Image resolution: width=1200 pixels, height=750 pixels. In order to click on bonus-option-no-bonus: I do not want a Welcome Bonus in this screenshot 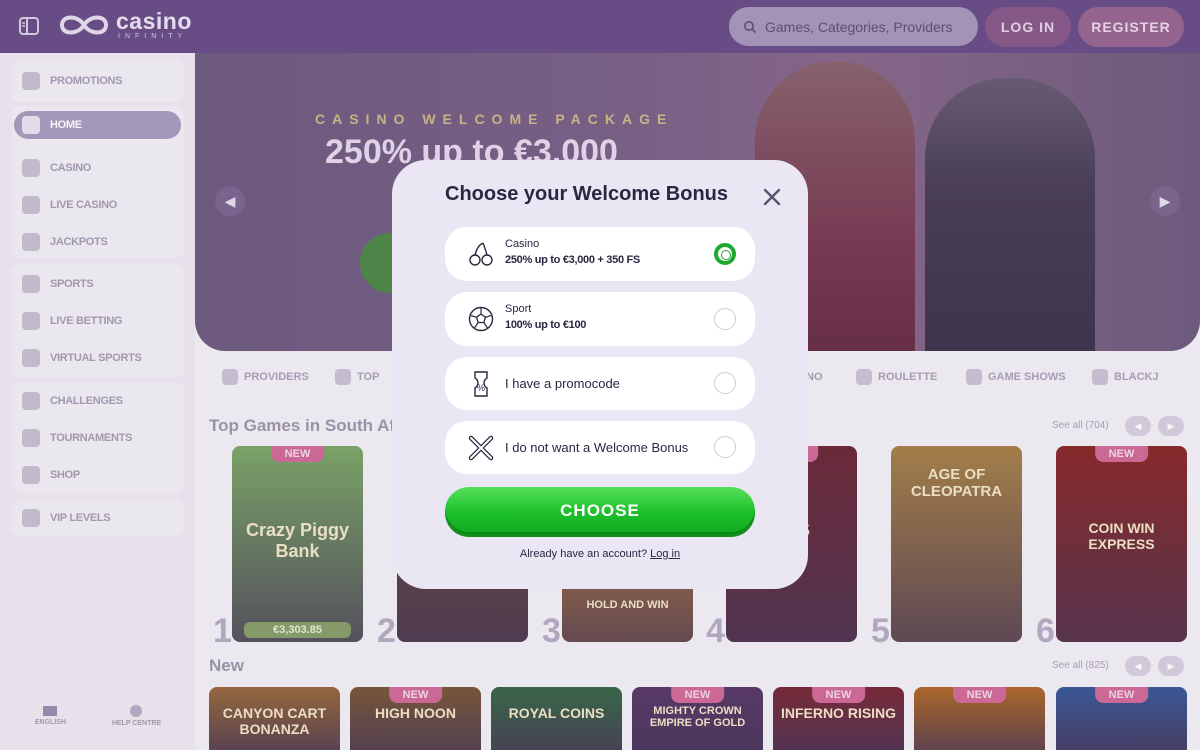, I will do `click(600, 447)`.